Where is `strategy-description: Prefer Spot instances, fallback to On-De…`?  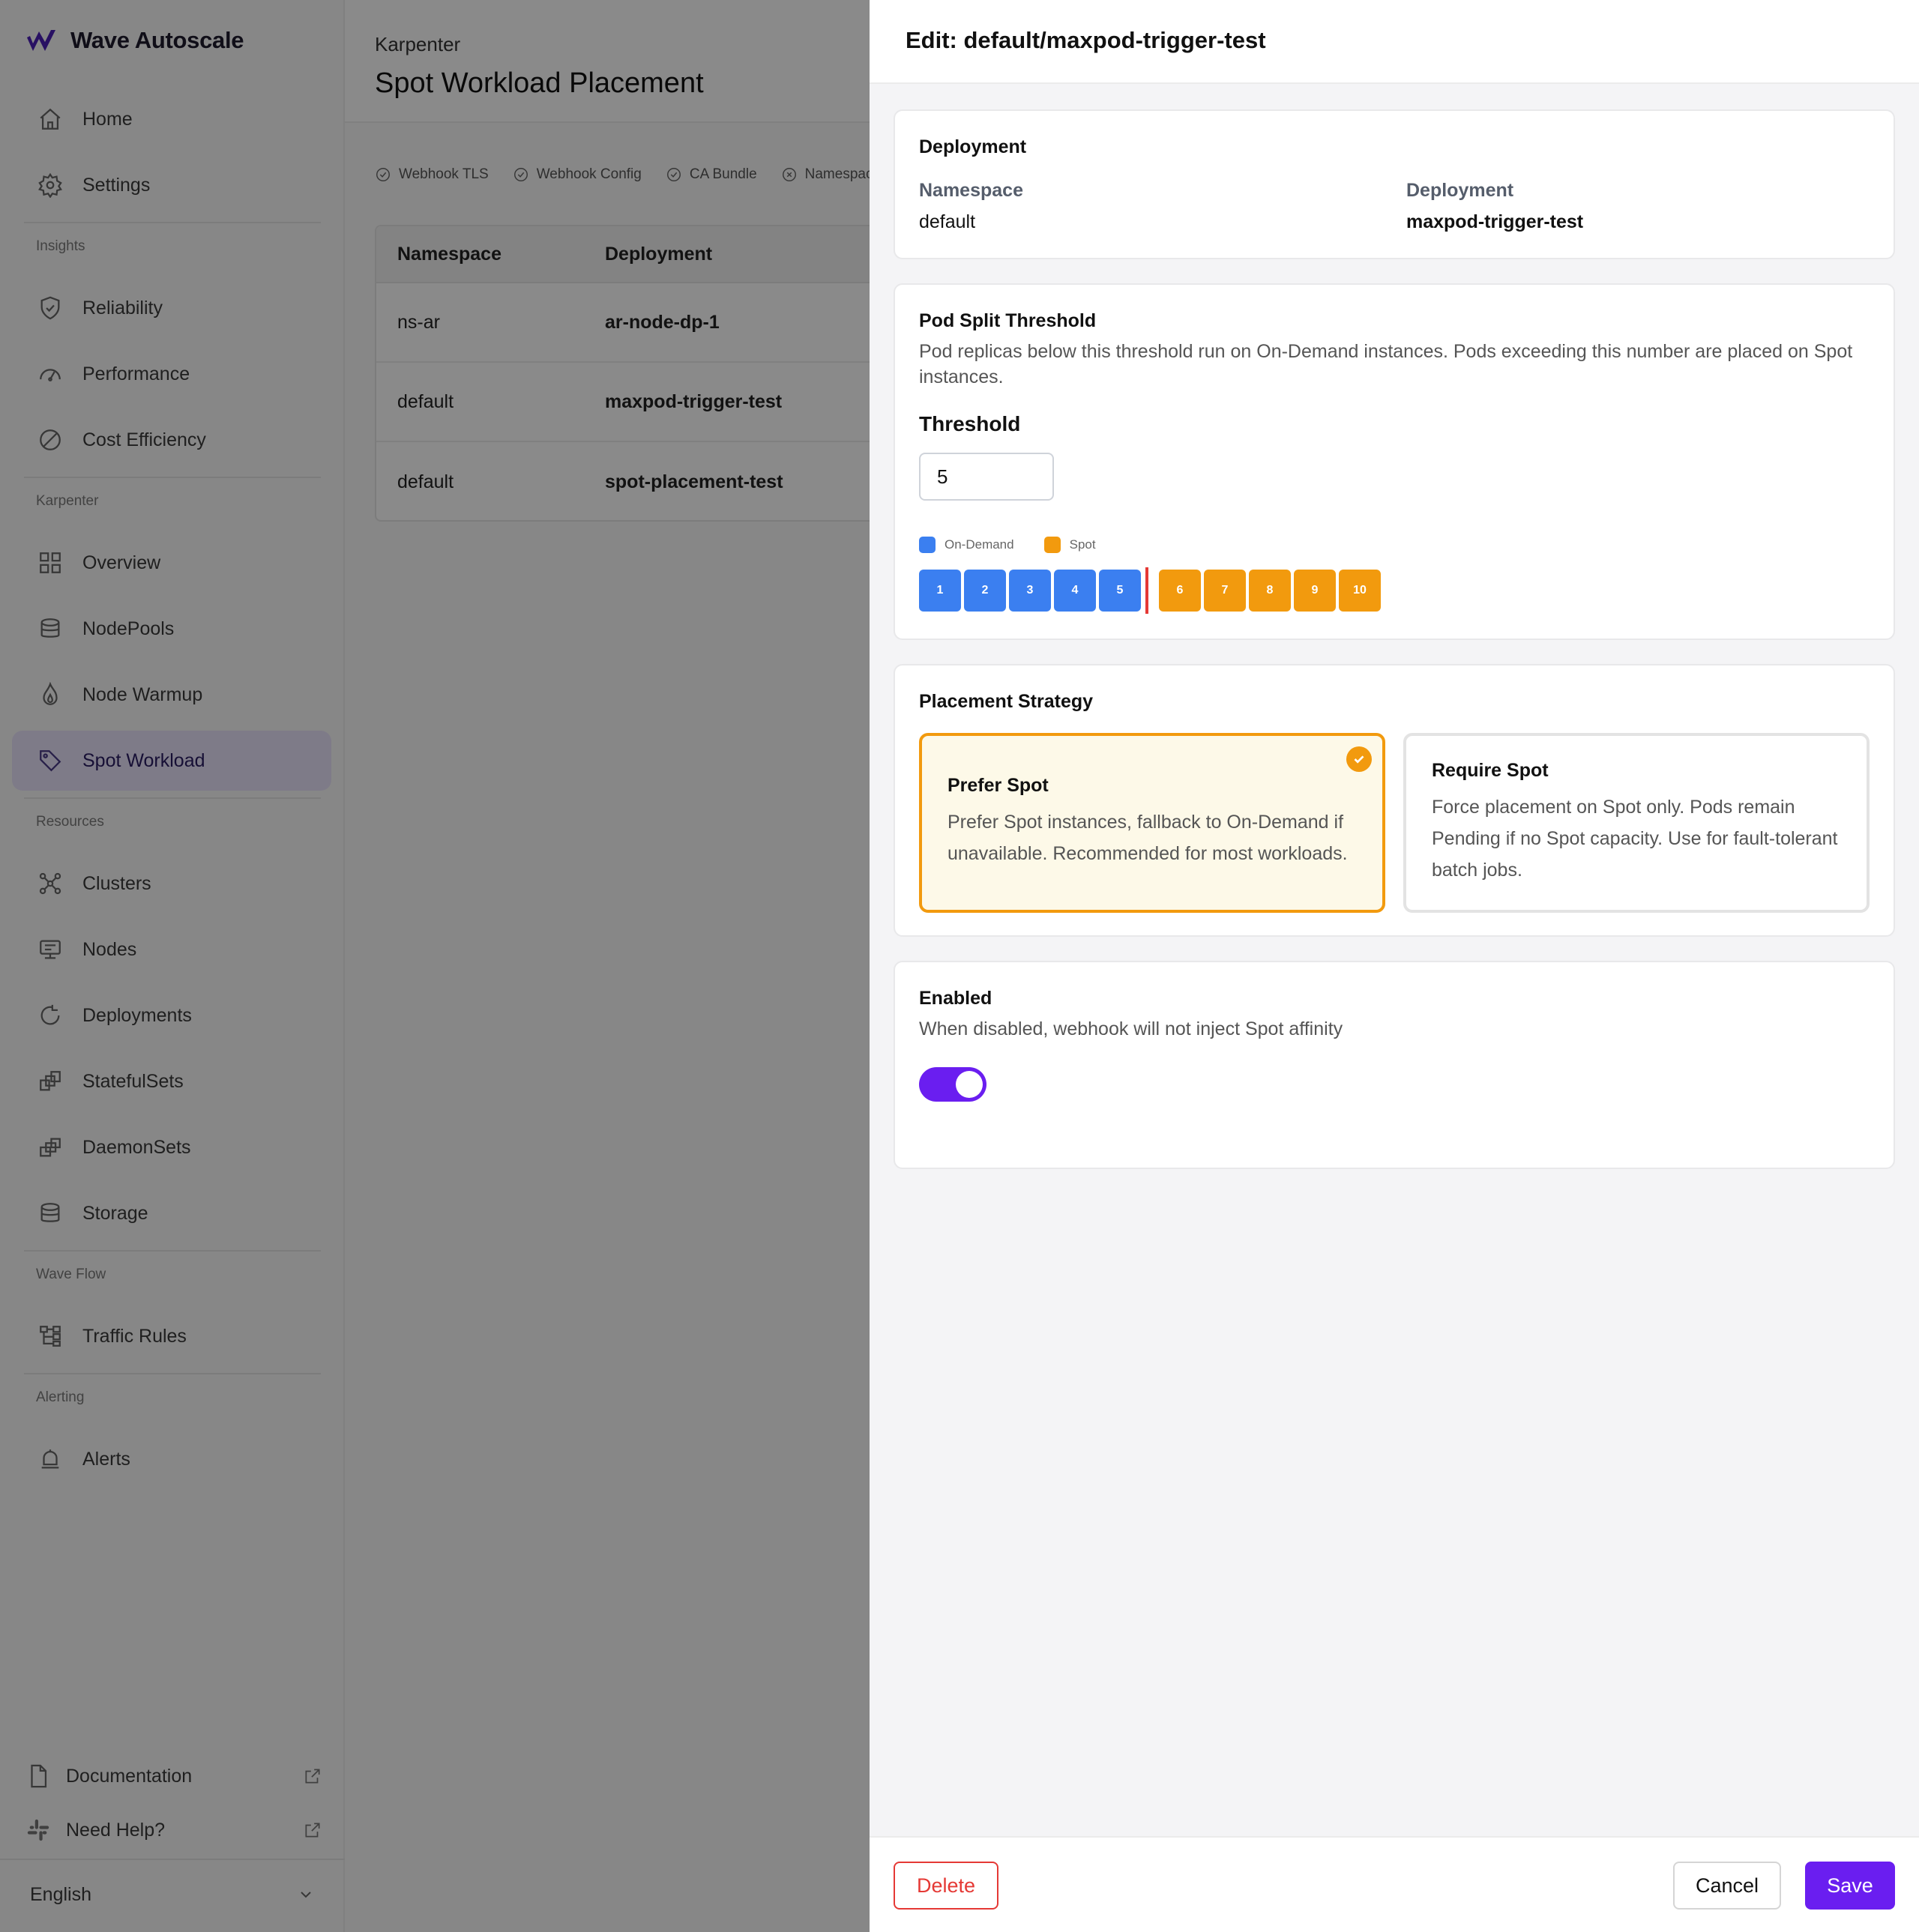 strategy-description: Prefer Spot instances, fallback to On-De… is located at coordinates (1148, 838).